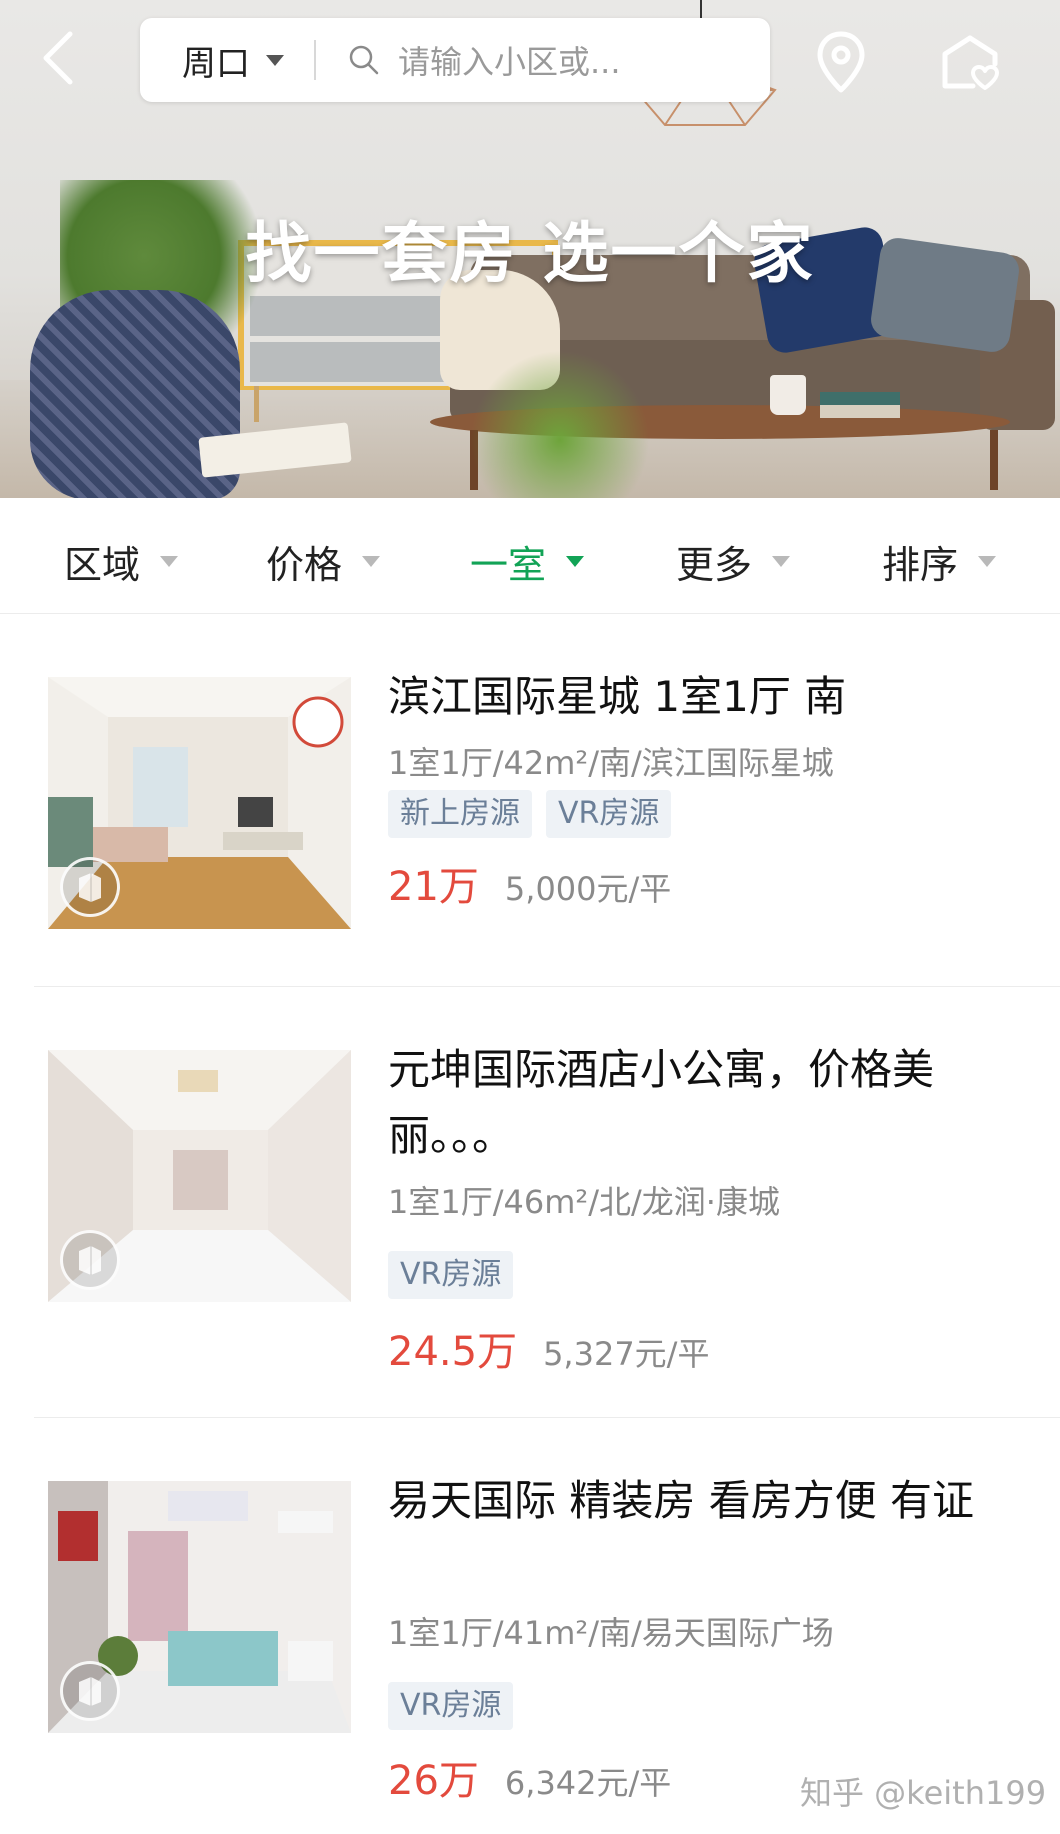 The height and width of the screenshot is (1834, 1060). Describe the element at coordinates (460, 814) in the screenshot. I see `tag-badge: 新上房源` at that location.